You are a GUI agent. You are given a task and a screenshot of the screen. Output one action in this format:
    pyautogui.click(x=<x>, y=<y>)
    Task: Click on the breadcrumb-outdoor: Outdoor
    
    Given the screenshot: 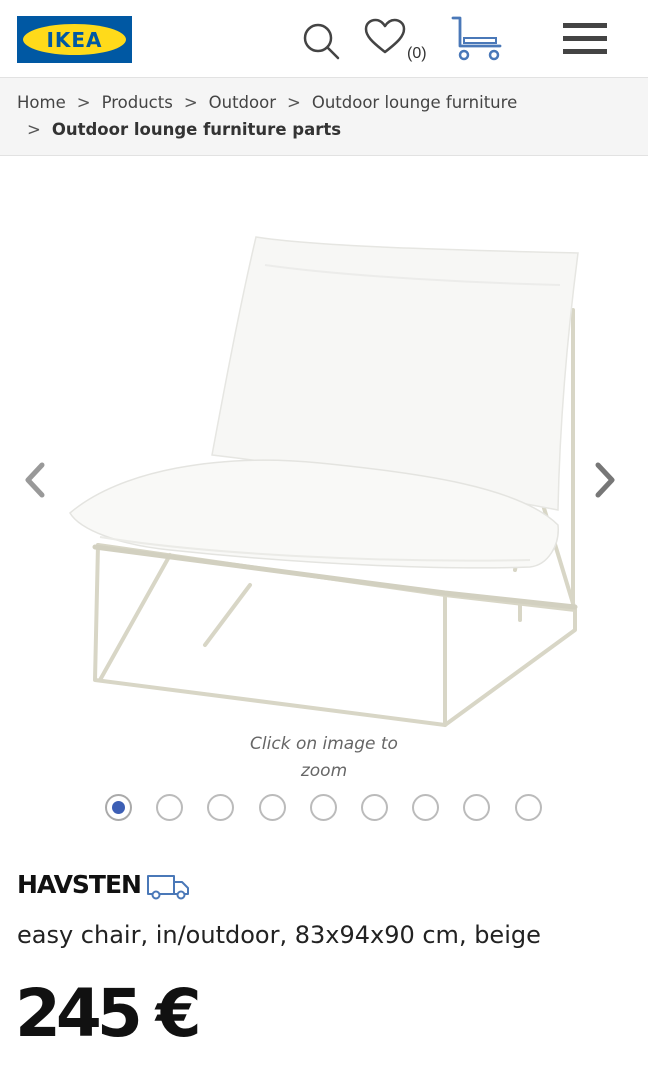 What is the action you would take?
    pyautogui.click(x=242, y=102)
    